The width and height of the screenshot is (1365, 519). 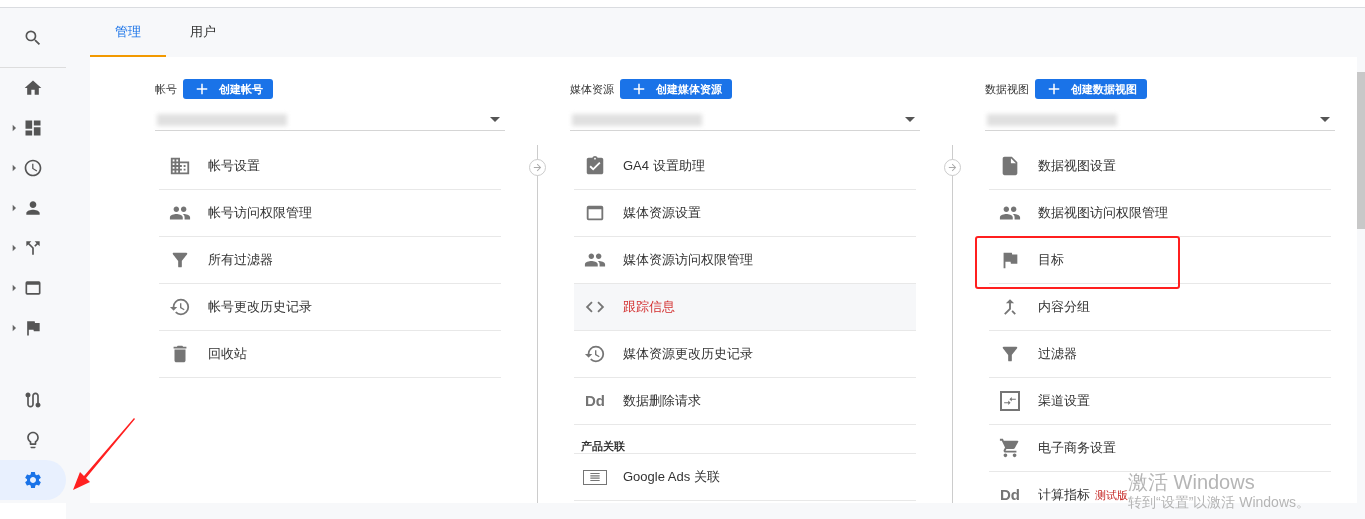 I want to click on cart-icon, so click(x=1010, y=448).